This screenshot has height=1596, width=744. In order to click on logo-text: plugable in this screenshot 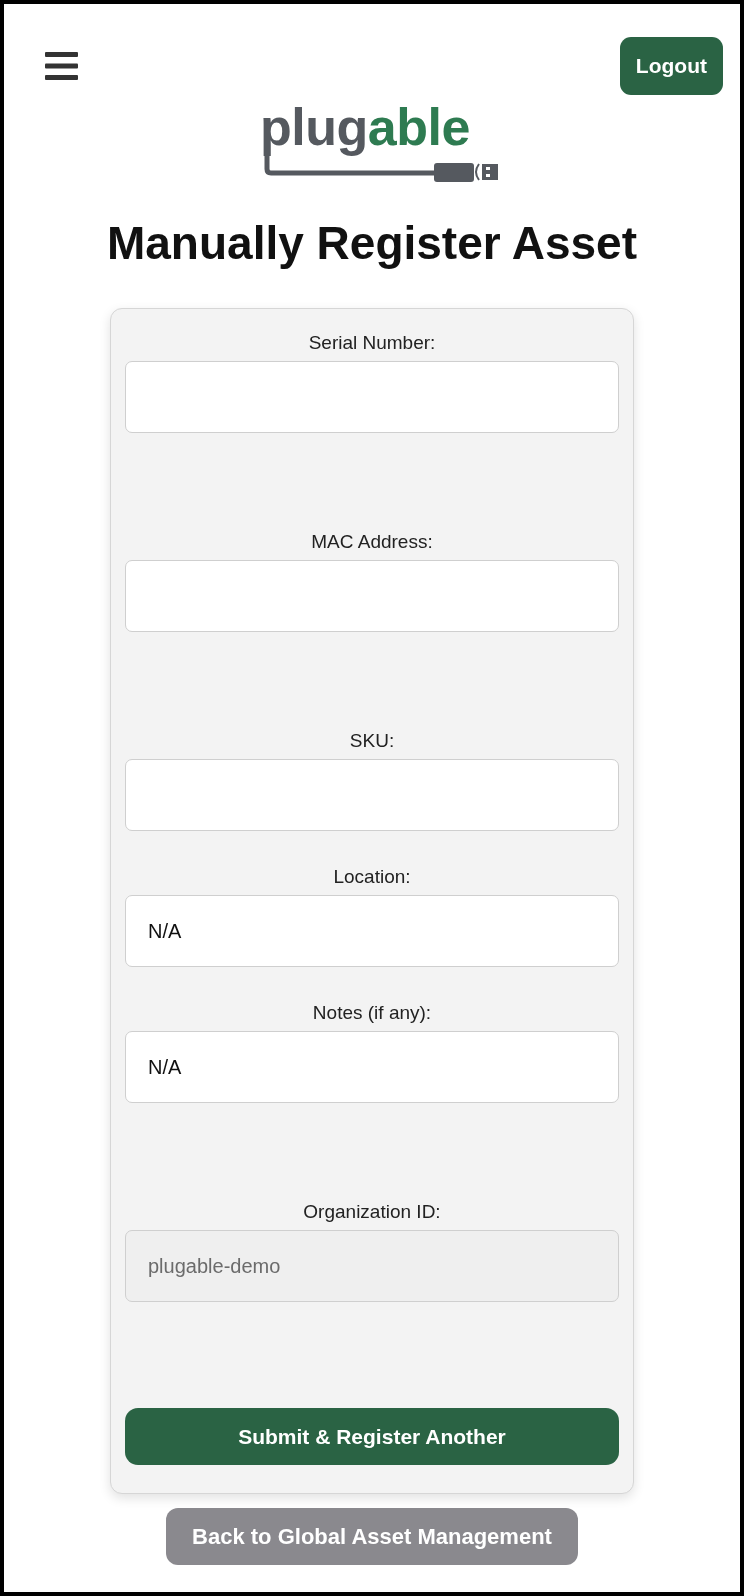, I will do `click(365, 128)`.